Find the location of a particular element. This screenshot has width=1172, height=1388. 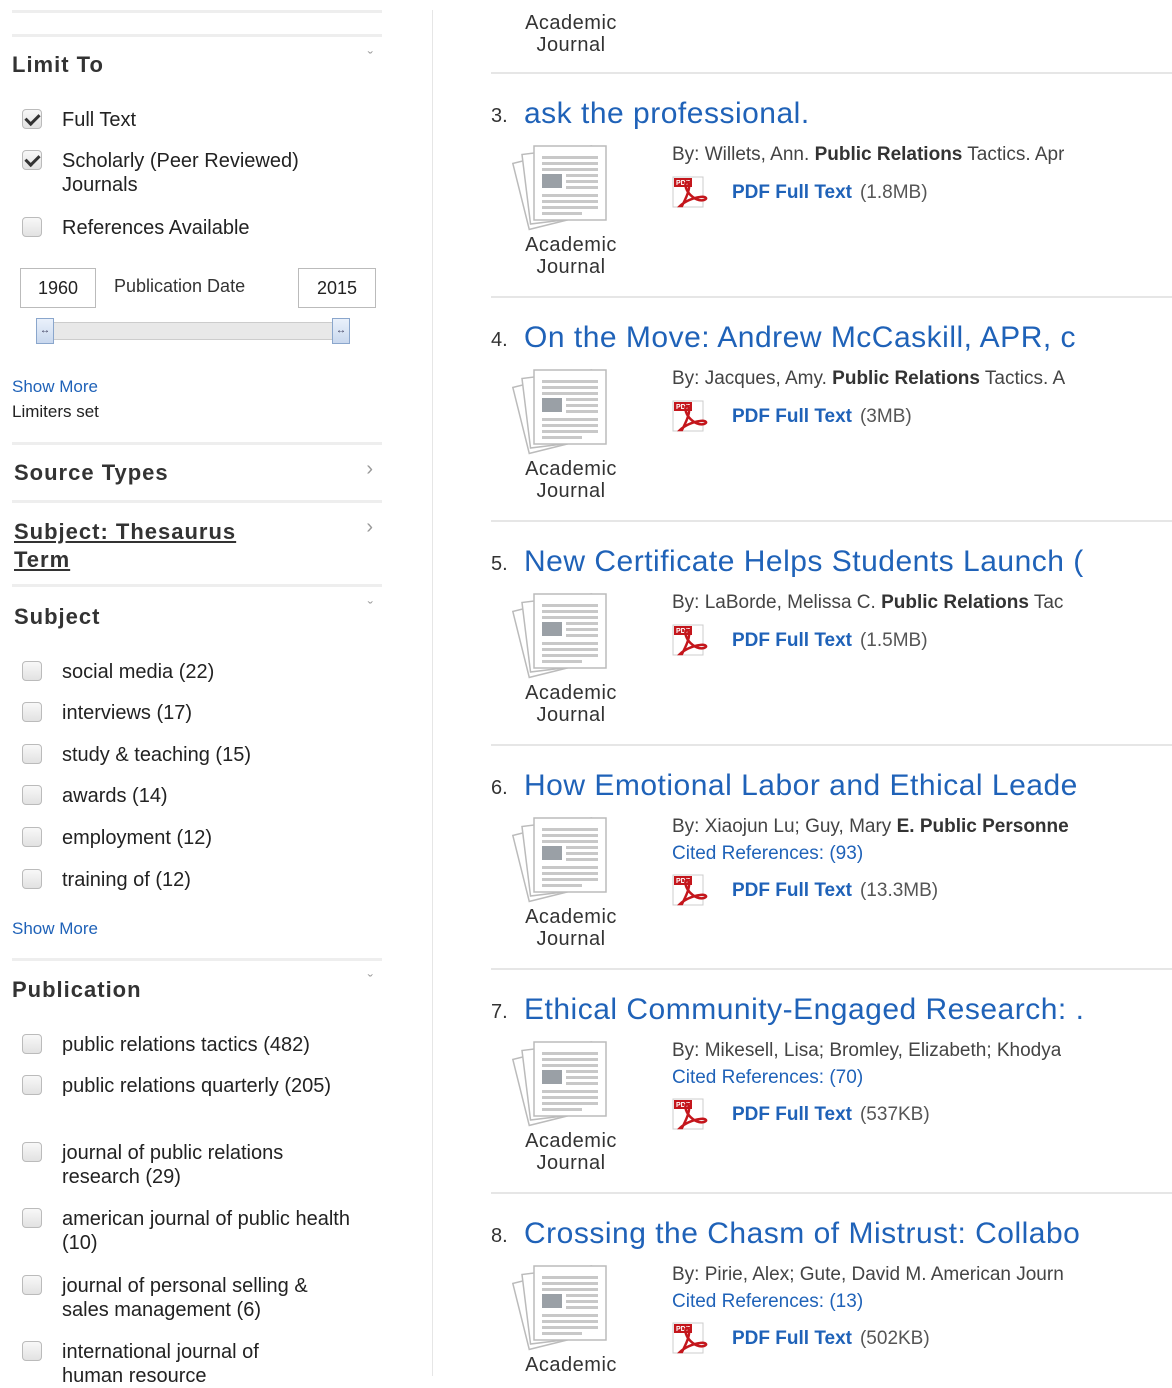

pdf-size: (537KB) is located at coordinates (894, 1114).